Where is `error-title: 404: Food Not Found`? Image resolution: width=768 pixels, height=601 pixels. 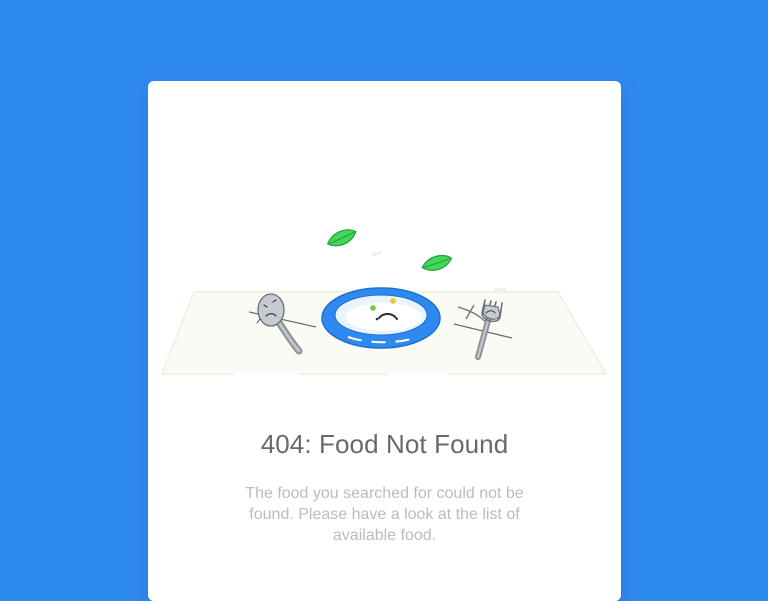
error-title: 404: Food Not Found is located at coordinates (384, 444).